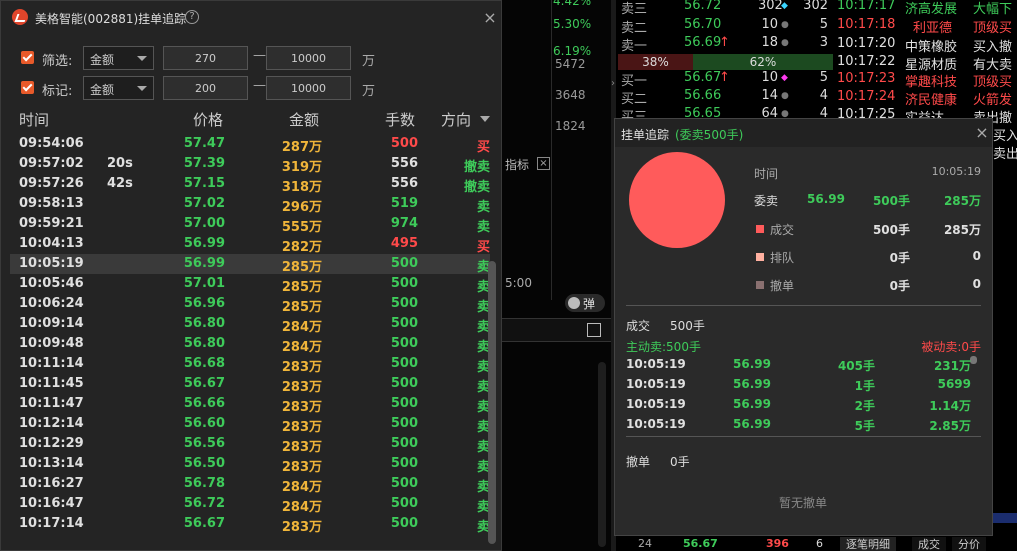 This screenshot has height=551, width=1017. What do you see at coordinates (250, 184) in the screenshot?
I see `table-row: 09:57:26 42s 57.15 318万 556 撤卖` at bounding box center [250, 184].